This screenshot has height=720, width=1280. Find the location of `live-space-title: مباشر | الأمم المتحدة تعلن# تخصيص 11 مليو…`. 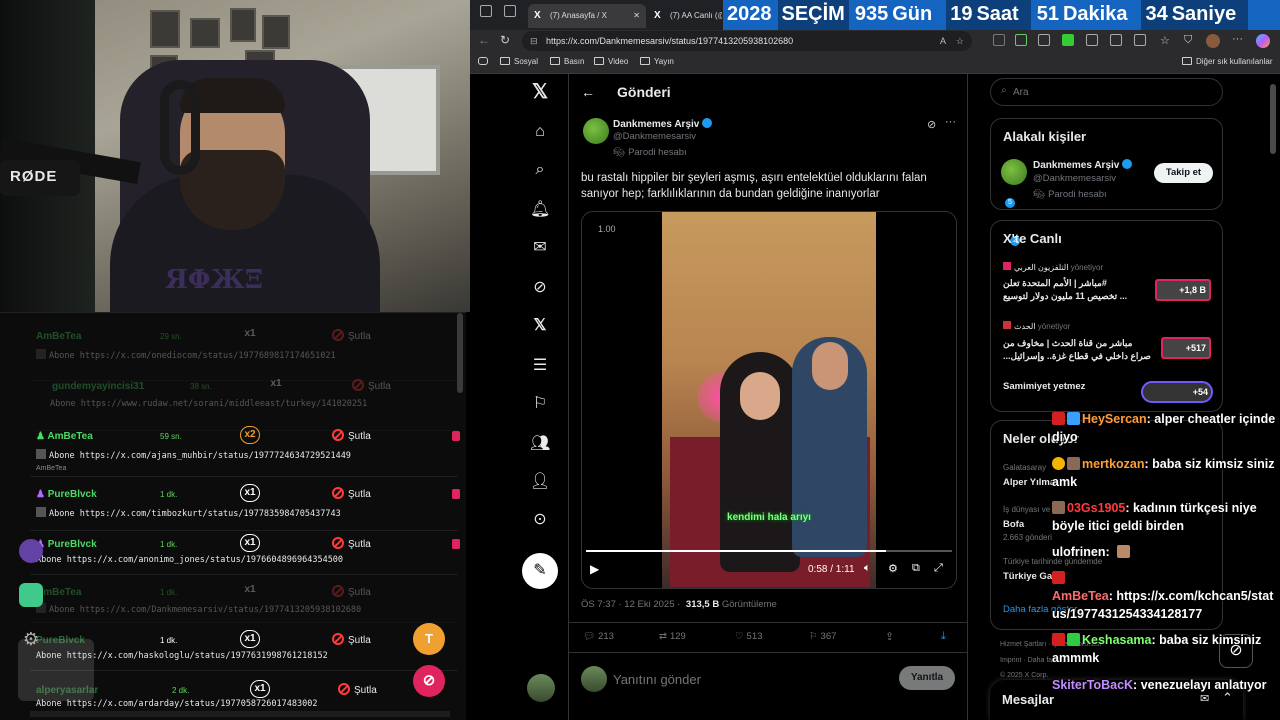

live-space-title: مباشر | الأمم المتحدة تعلن# تخصيص 11 مليو… is located at coordinates (1078, 290).